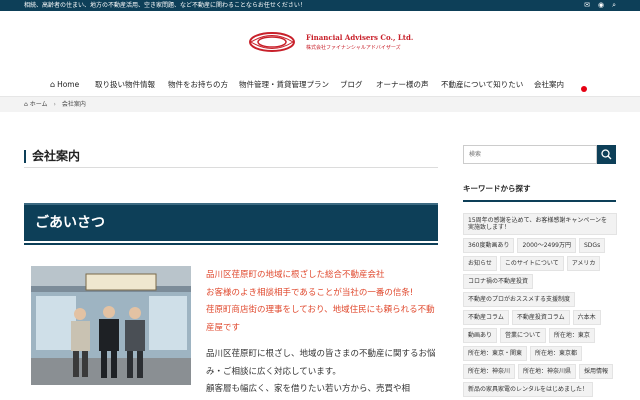 Image resolution: width=640 pixels, height=400 pixels. Describe the element at coordinates (125, 84) in the screenshot. I see `nav-label: 取り扱い物件情報` at that location.